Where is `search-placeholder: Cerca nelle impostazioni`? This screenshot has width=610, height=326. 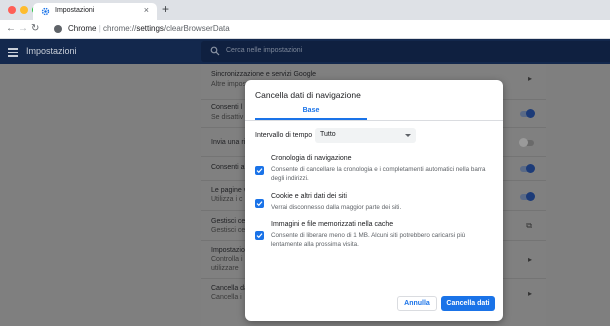
search-placeholder: Cerca nelle impostazioni is located at coordinates (264, 50).